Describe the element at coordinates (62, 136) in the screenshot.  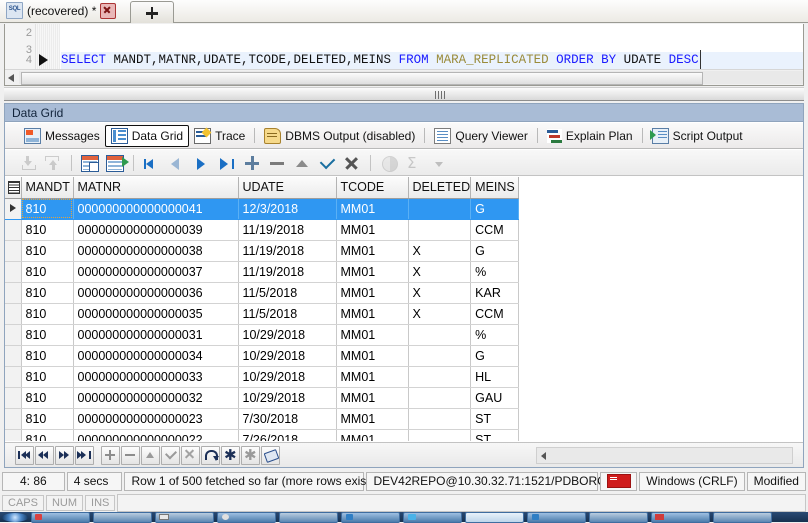
I see `tab-messages: Messages` at that location.